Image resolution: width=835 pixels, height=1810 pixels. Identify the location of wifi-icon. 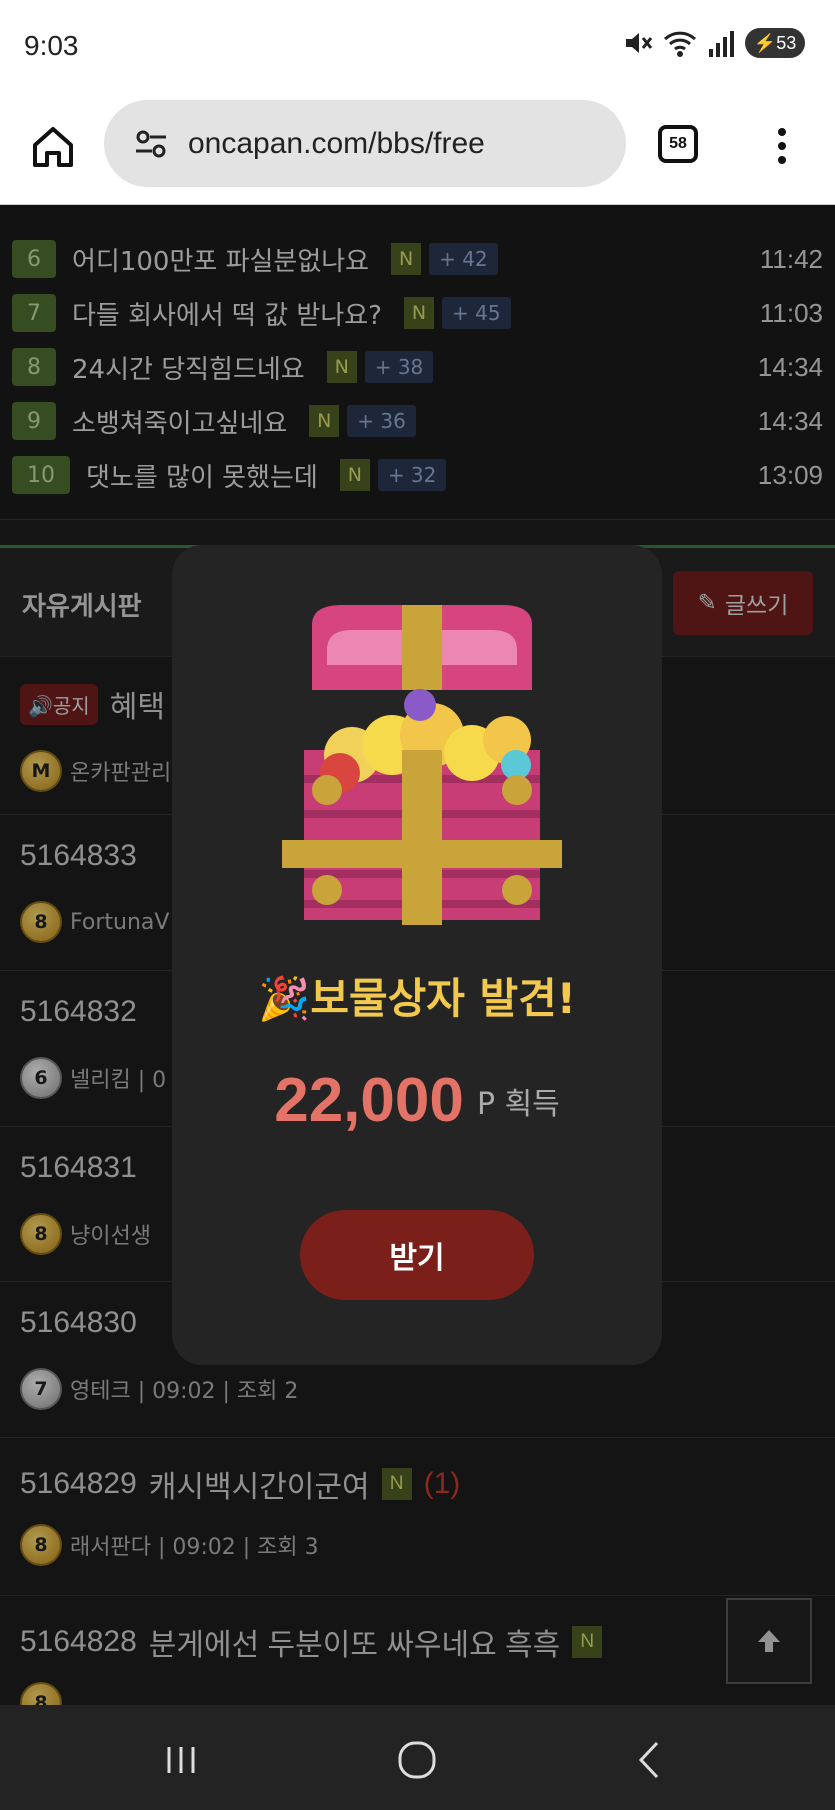
(680, 44).